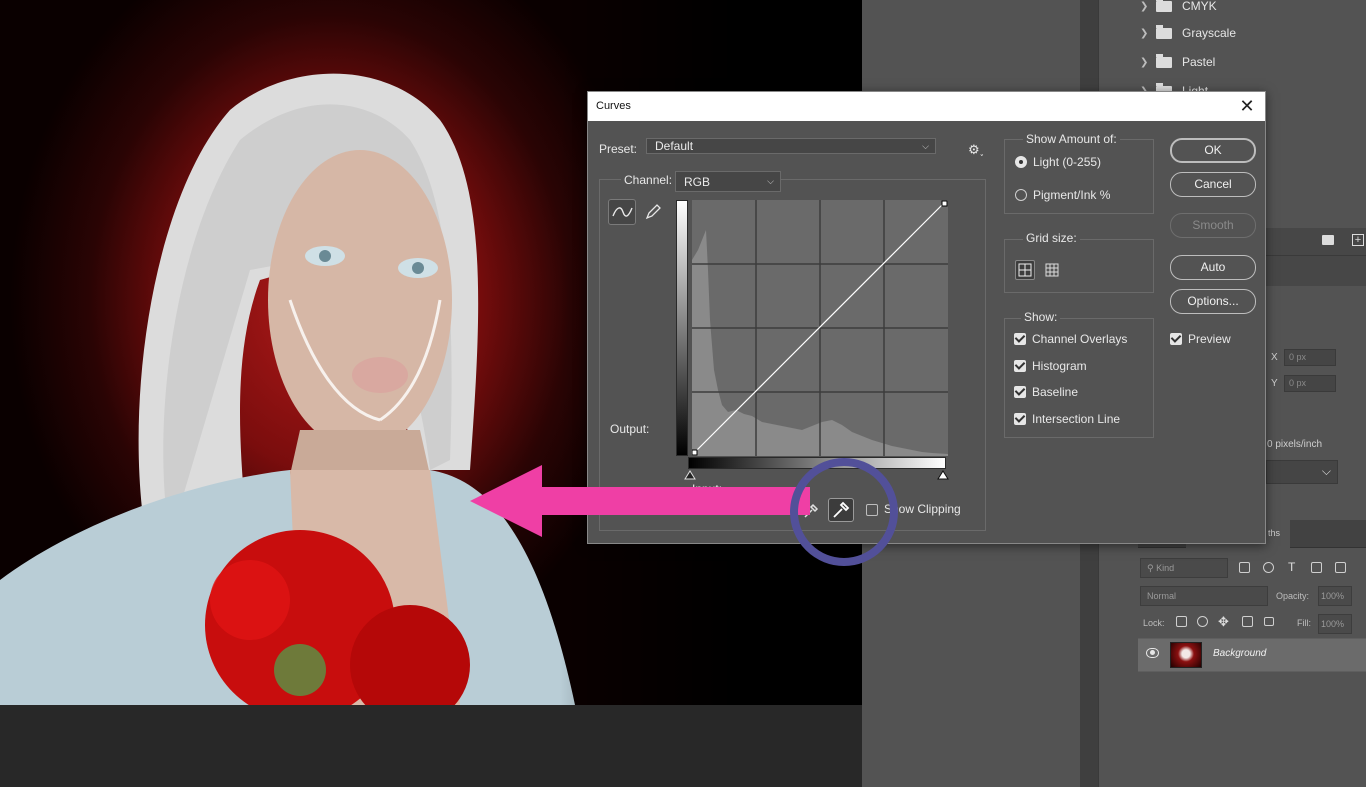  Describe the element at coordinates (1274, 357) in the screenshot. I see `x-label: X` at that location.